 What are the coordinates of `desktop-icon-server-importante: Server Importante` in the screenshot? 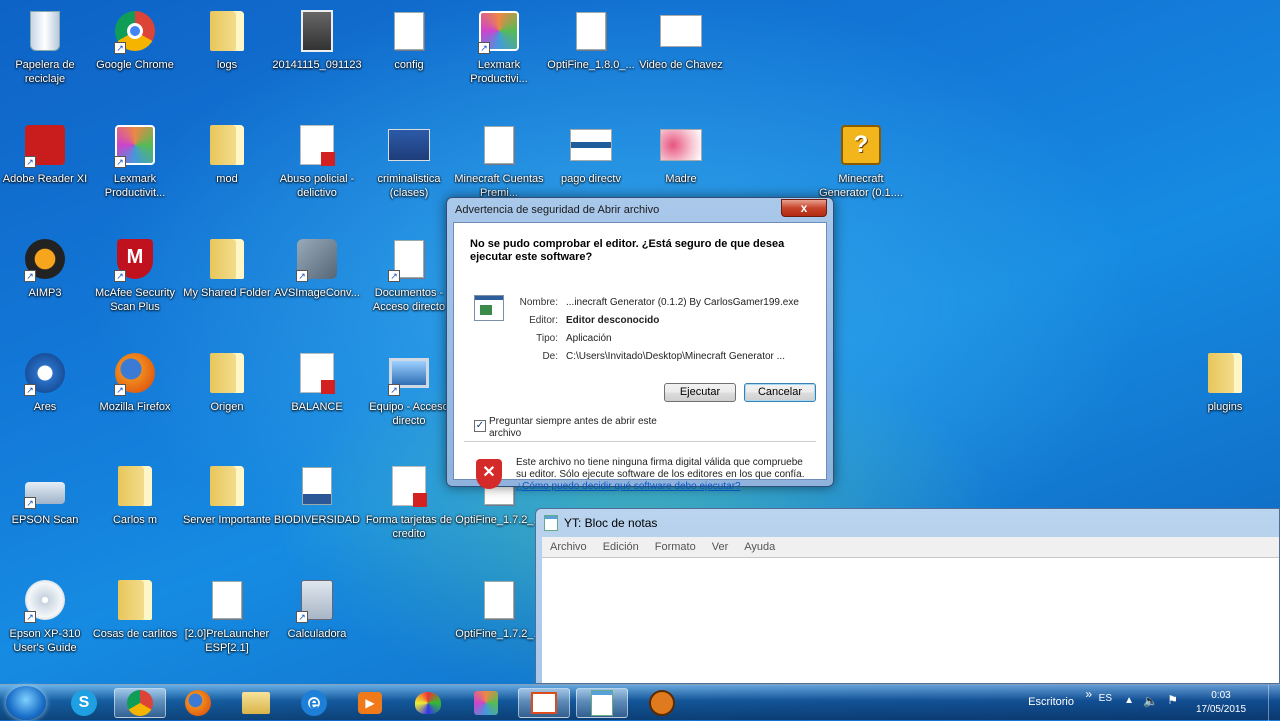 It's located at (227, 493).